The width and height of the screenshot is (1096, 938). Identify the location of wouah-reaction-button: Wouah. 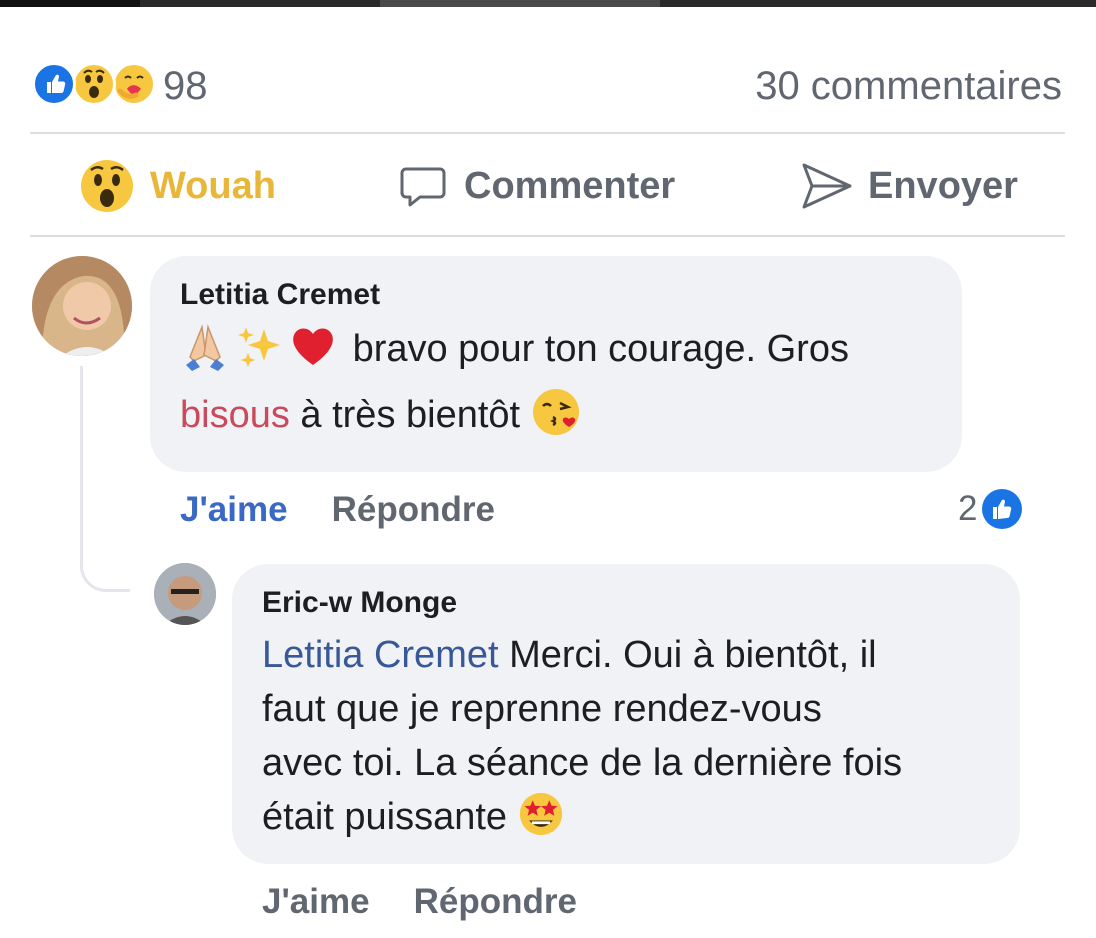
(178, 186).